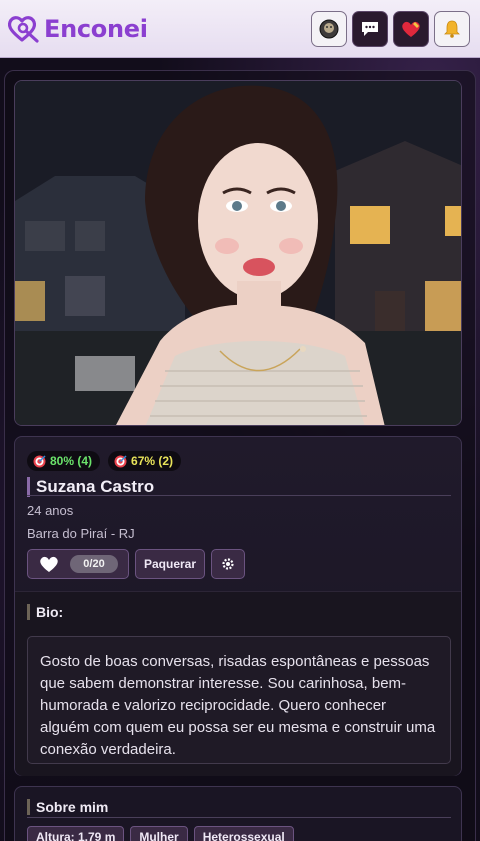 The height and width of the screenshot is (841, 480). I want to click on profile-actions: 0/20 Paquerar, so click(136, 564).